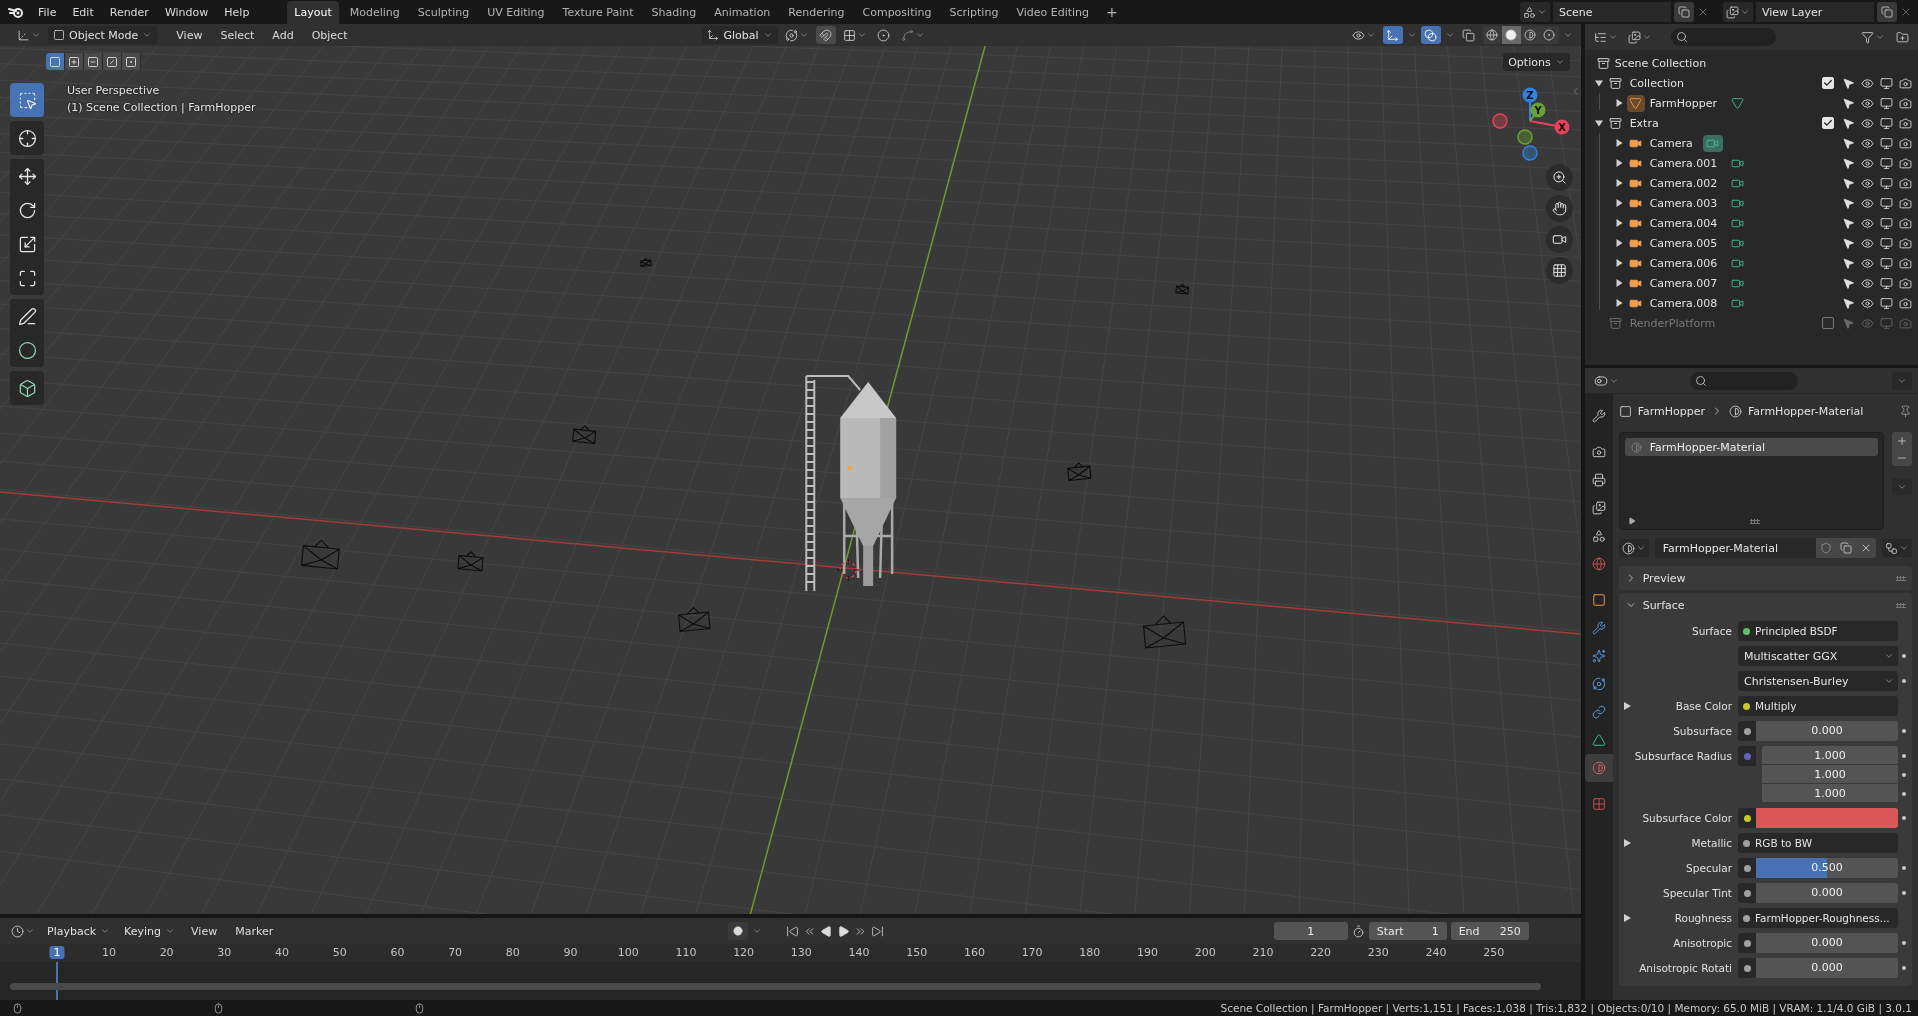 The image size is (1918, 1016). What do you see at coordinates (339, 952) in the screenshot?
I see `frame-number: 50` at bounding box center [339, 952].